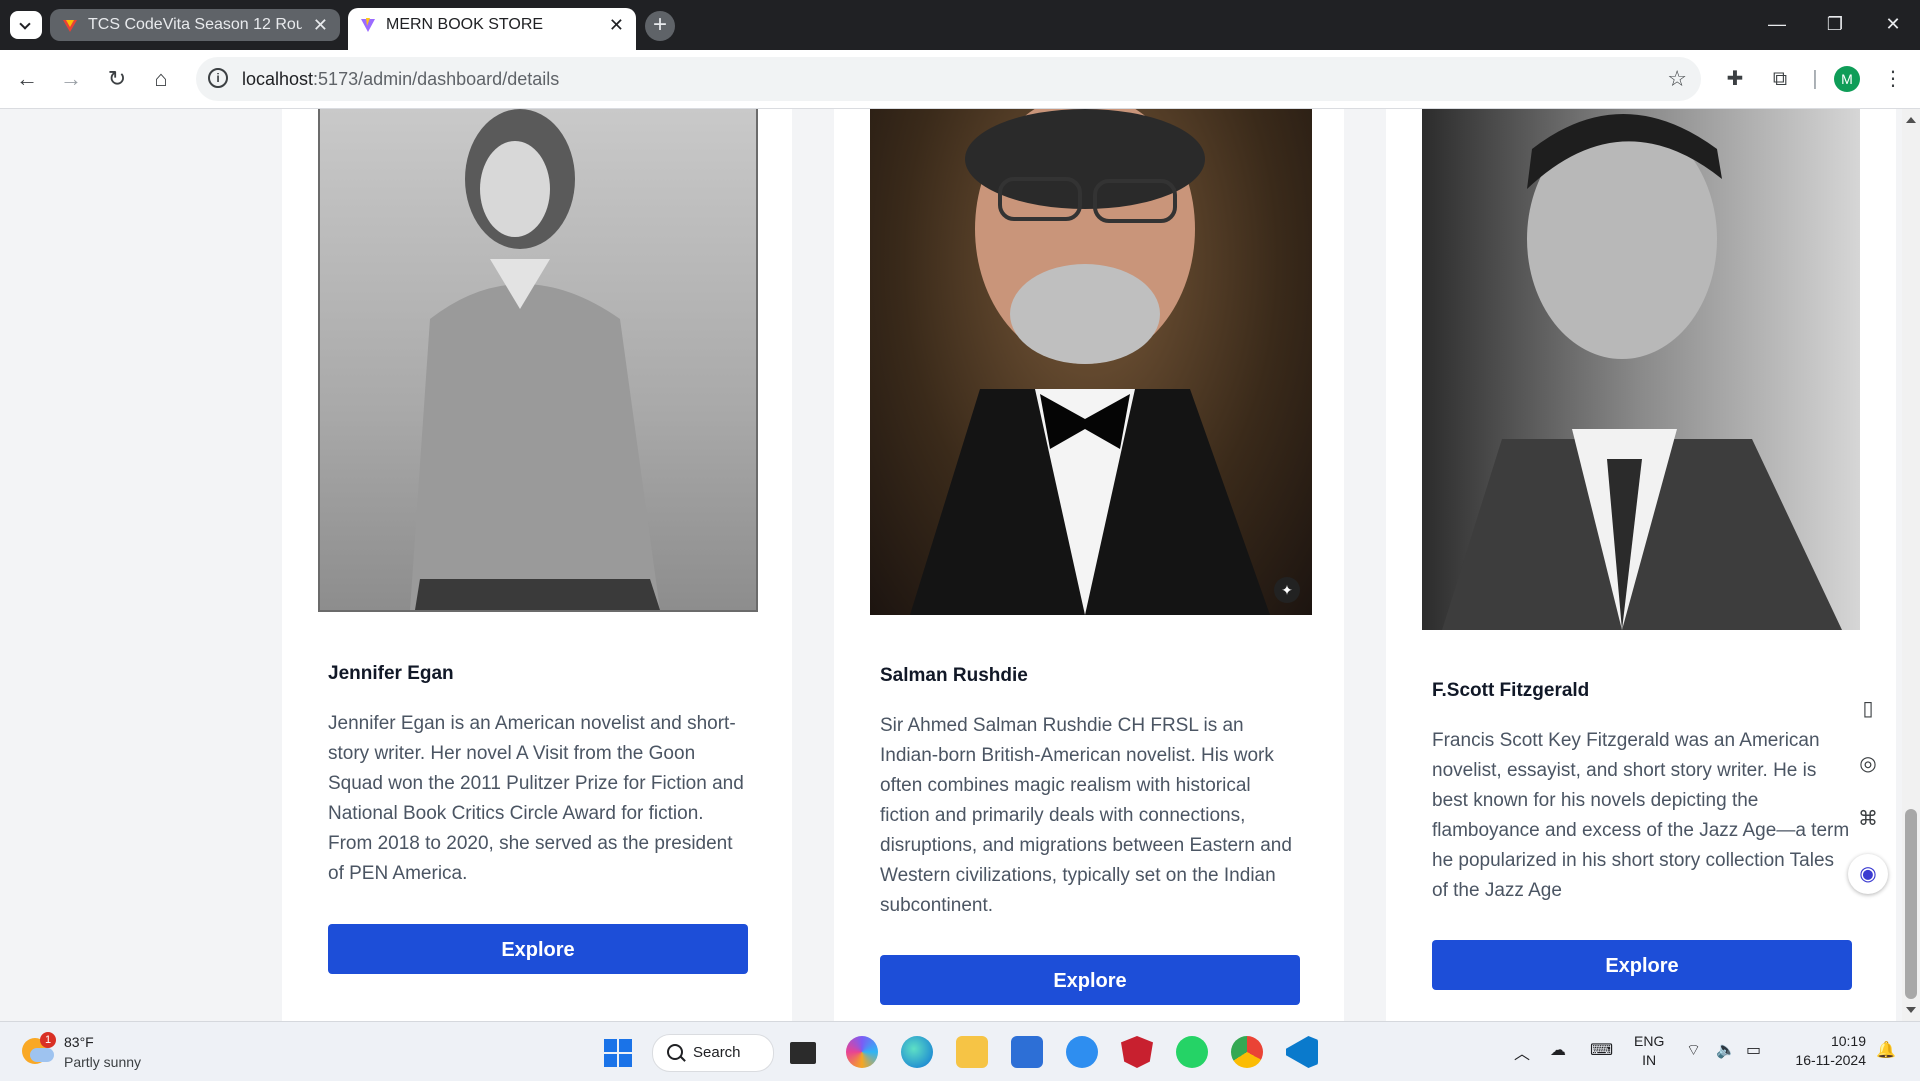  I want to click on show-hidden-icons-chevron-icon: ︿, so click(1522, 1052).